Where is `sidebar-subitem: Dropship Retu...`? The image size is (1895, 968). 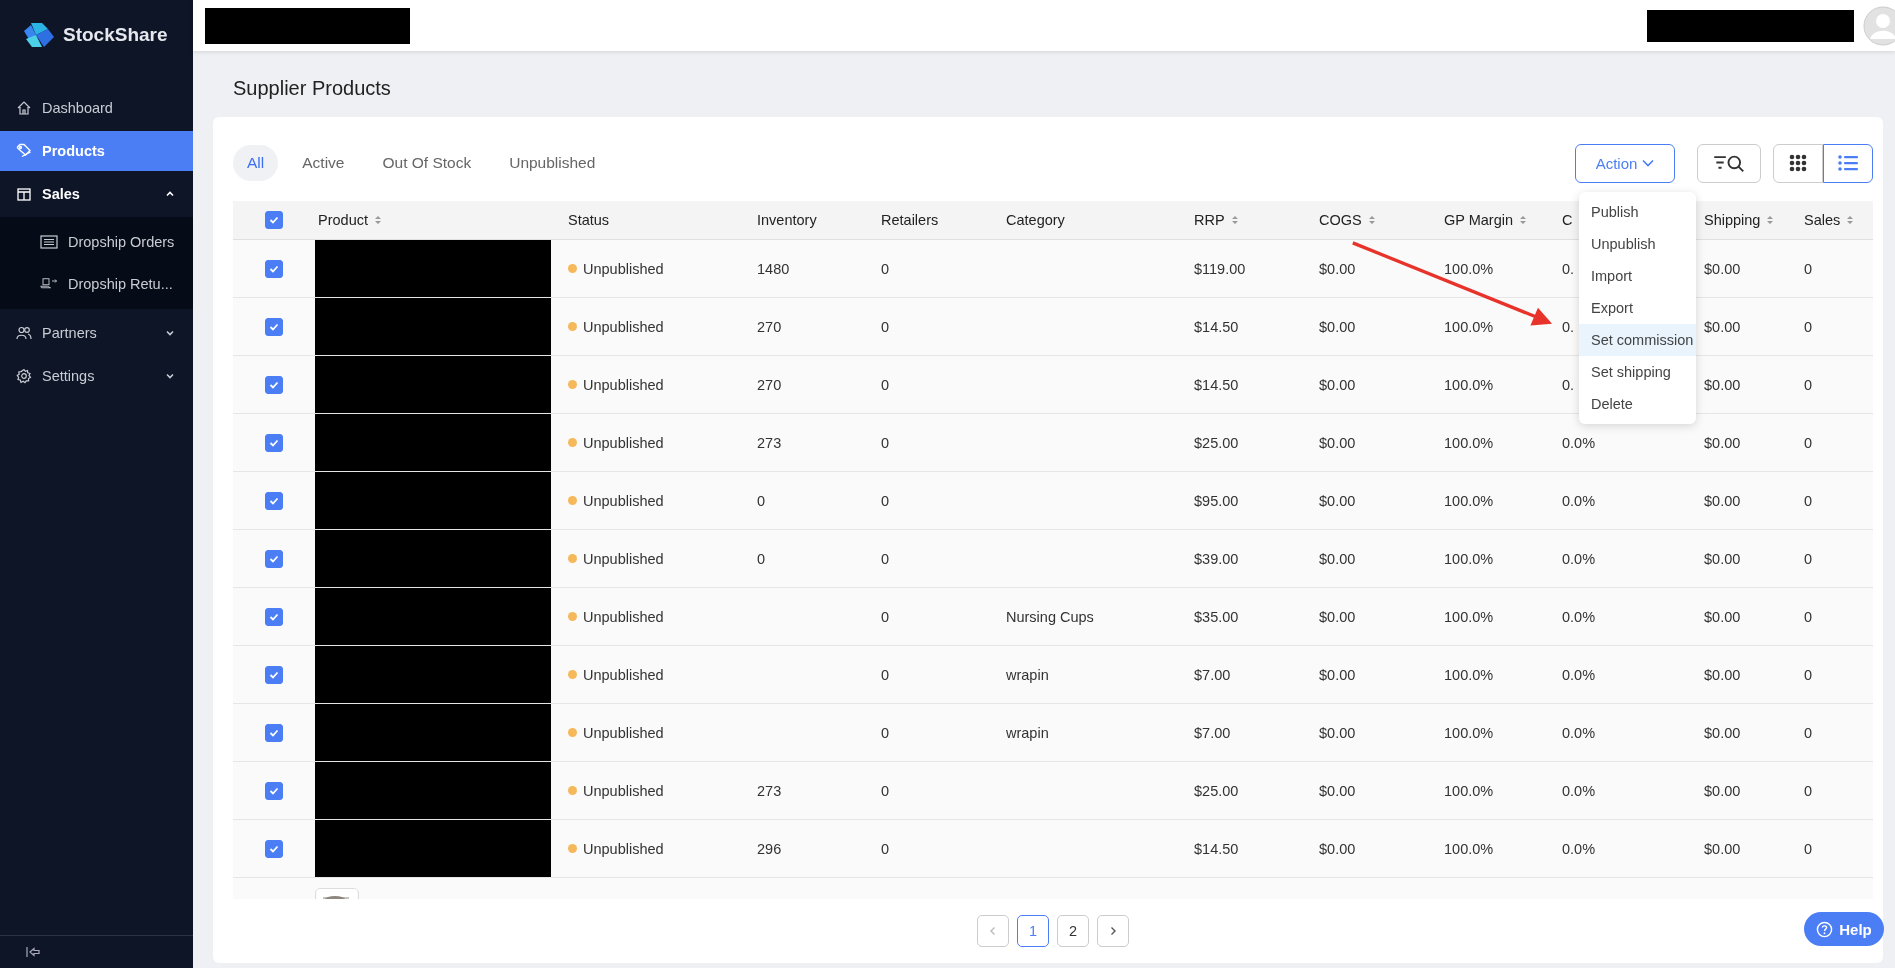 sidebar-subitem: Dropship Retu... is located at coordinates (96, 284).